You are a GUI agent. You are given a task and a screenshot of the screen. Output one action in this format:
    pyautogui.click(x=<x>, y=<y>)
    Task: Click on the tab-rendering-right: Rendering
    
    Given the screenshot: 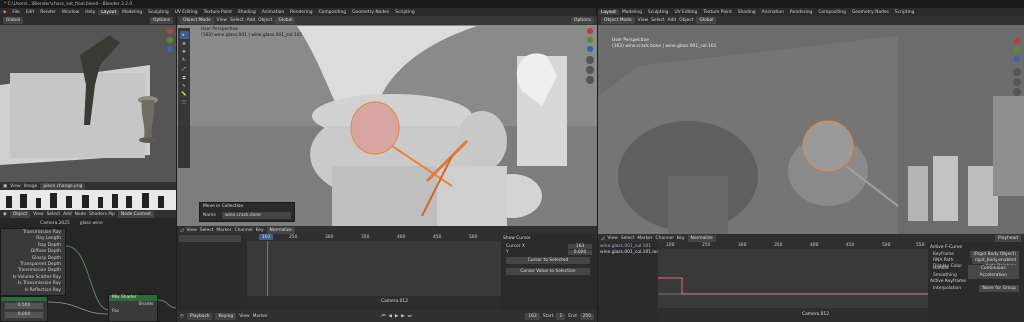 What is the action you would take?
    pyautogui.click(x=801, y=12)
    